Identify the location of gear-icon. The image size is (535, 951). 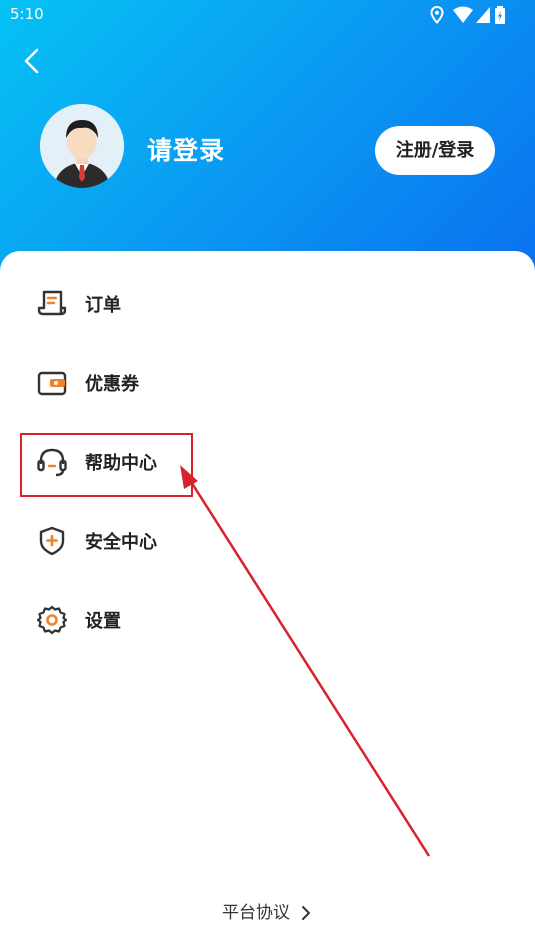
(52, 620).